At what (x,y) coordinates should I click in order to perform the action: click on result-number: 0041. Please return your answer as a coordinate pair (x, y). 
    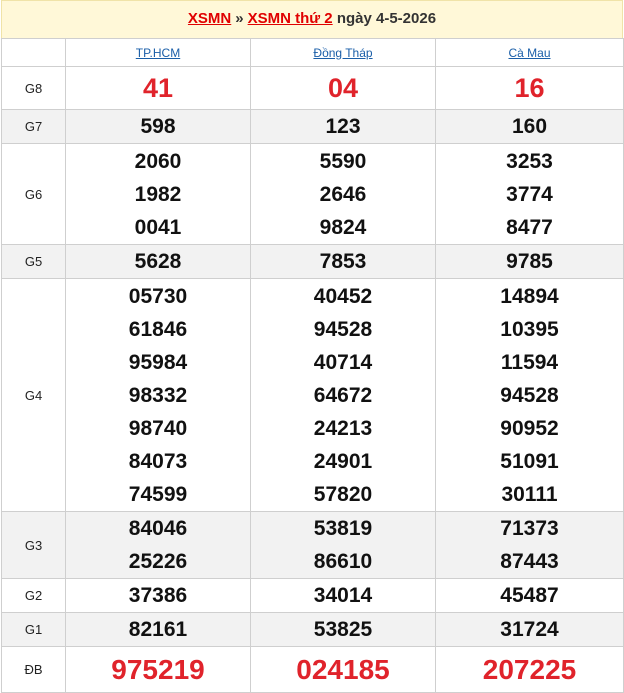
    Looking at the image, I should click on (158, 227).